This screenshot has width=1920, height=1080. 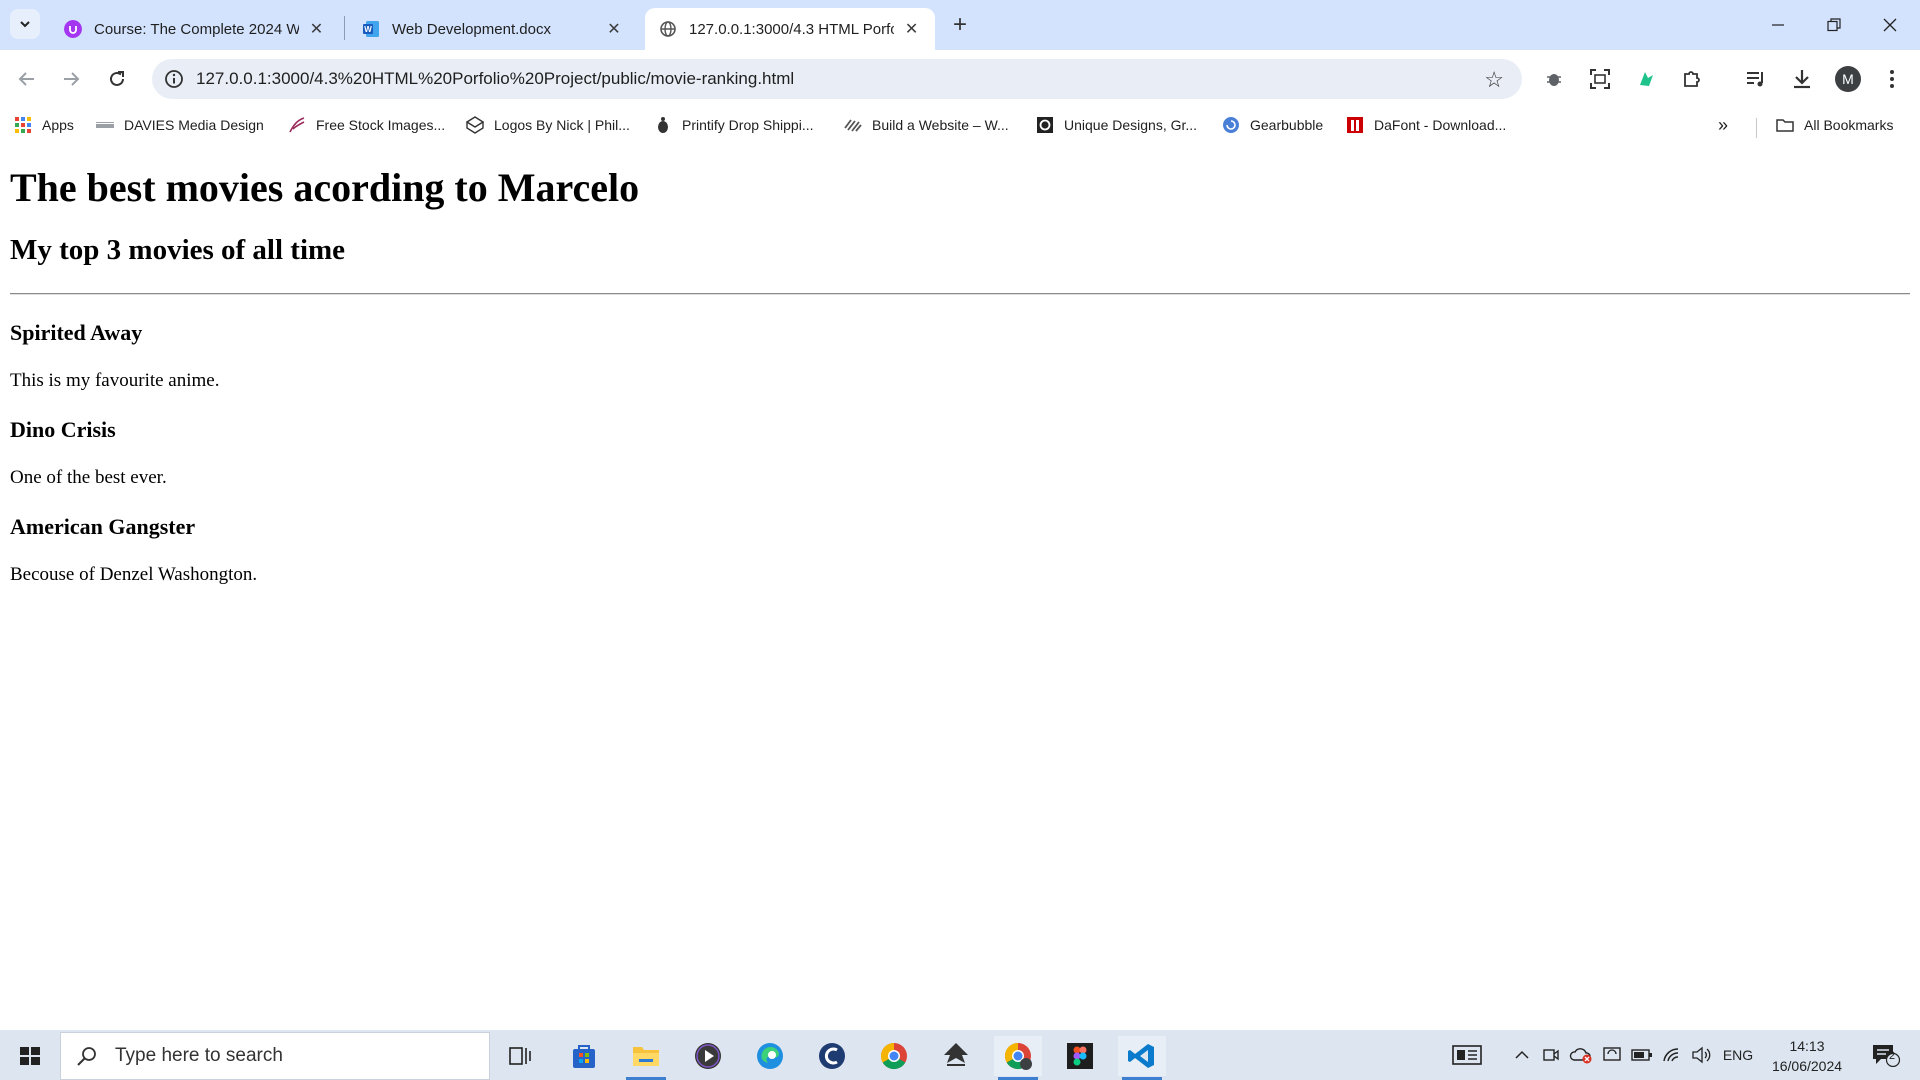 What do you see at coordinates (790, 29) in the screenshot?
I see `tab-movie-ranking: 127.0.0.1:3000/4.3 HTML Porfoli ✕` at bounding box center [790, 29].